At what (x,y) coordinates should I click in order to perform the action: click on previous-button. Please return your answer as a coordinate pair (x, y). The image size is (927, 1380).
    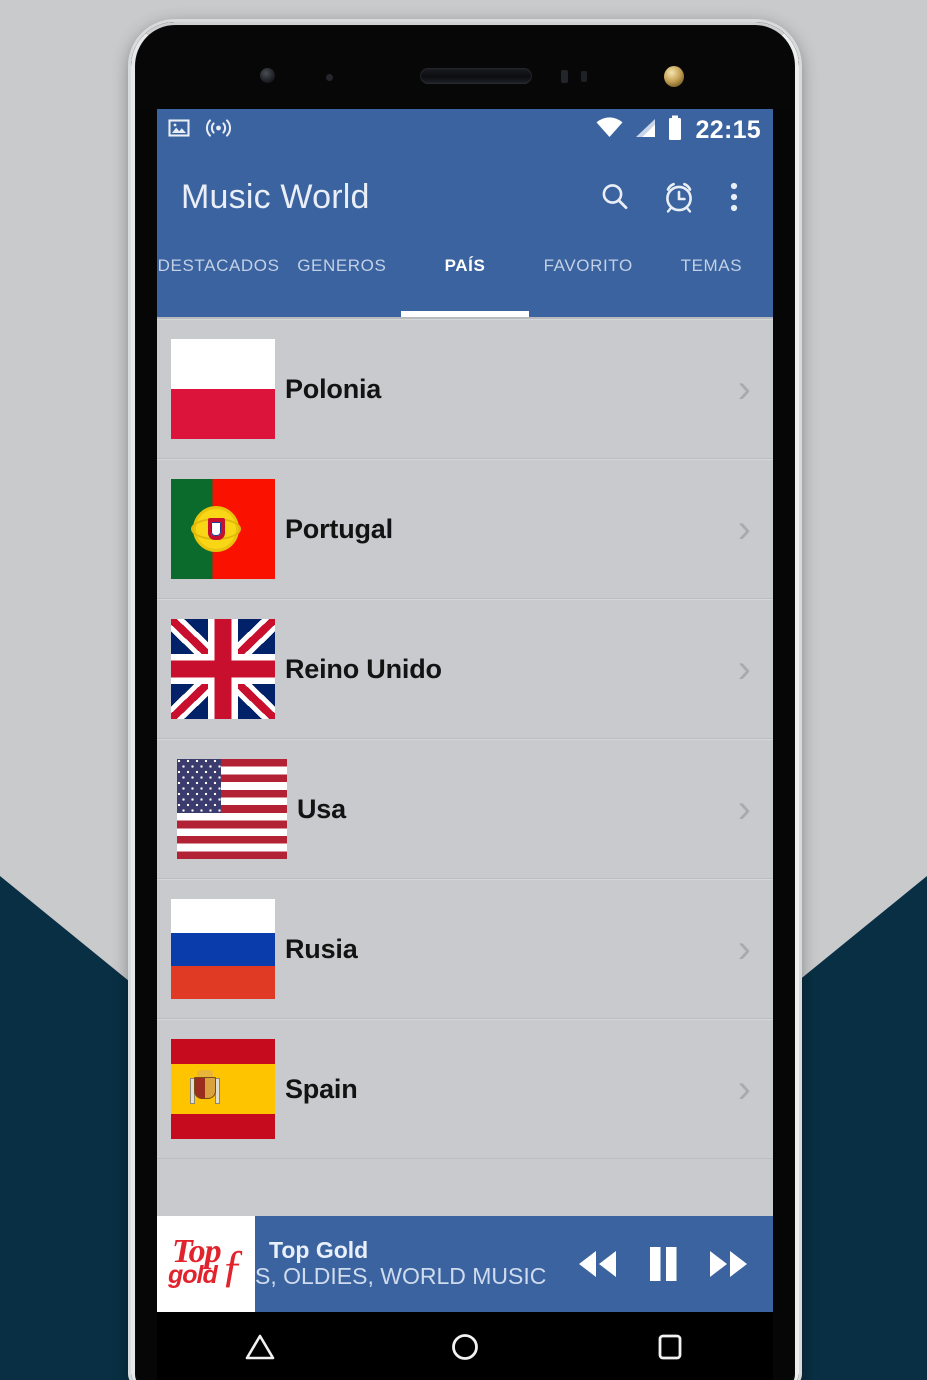
    Looking at the image, I should click on (597, 1264).